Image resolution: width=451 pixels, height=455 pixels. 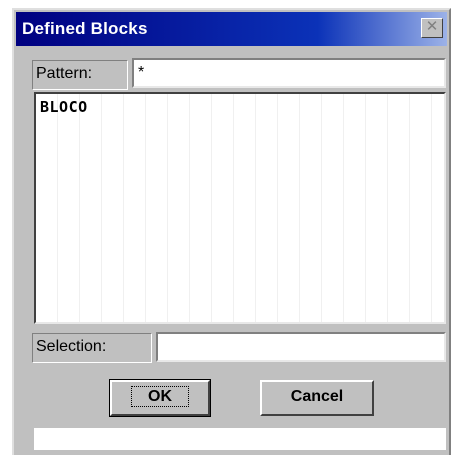 What do you see at coordinates (240, 439) in the screenshot?
I see `status-bar` at bounding box center [240, 439].